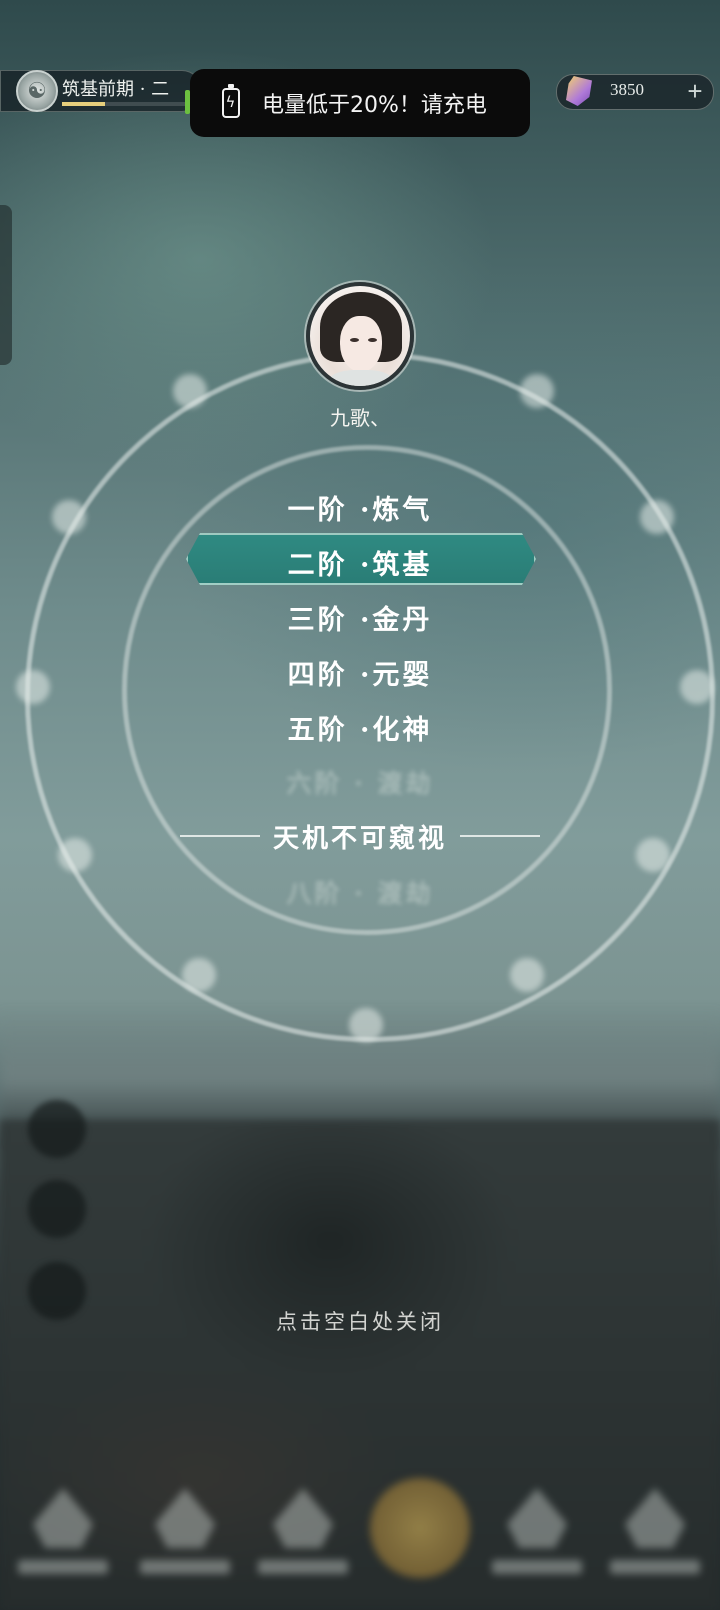  Describe the element at coordinates (360, 672) in the screenshot. I see `stage-4: 四阶 ·元婴` at that location.